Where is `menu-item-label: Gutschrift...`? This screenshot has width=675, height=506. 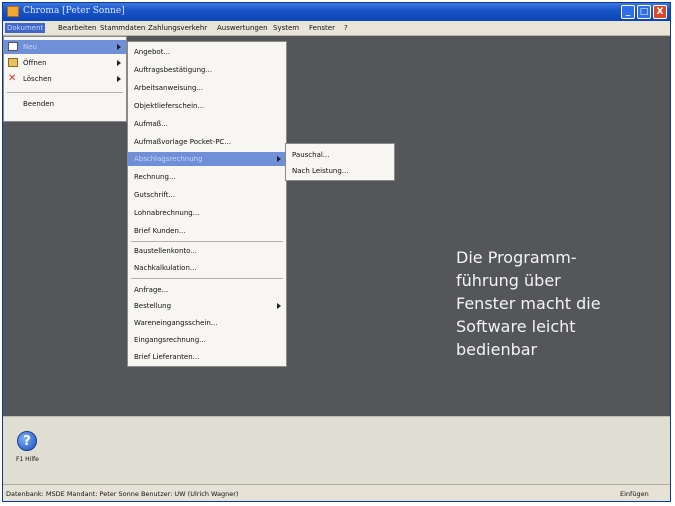
menu-item-label: Gutschrift... is located at coordinates (155, 195).